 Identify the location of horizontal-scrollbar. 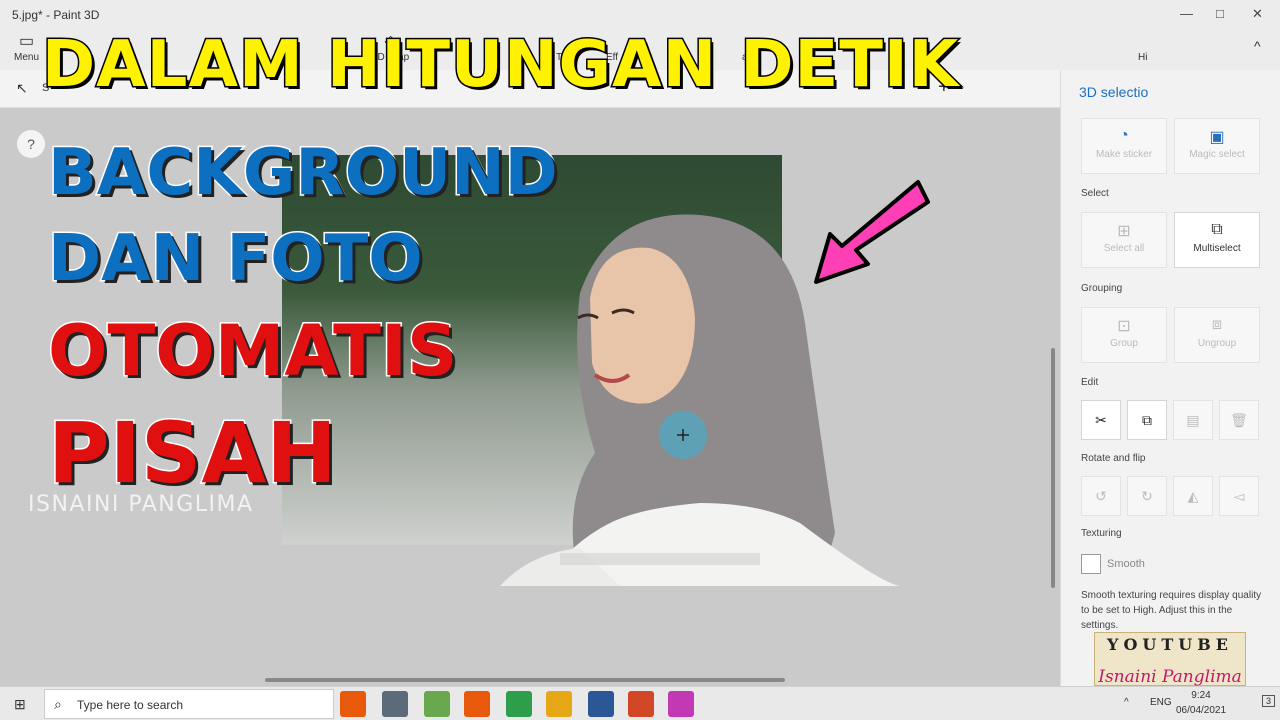
(525, 680).